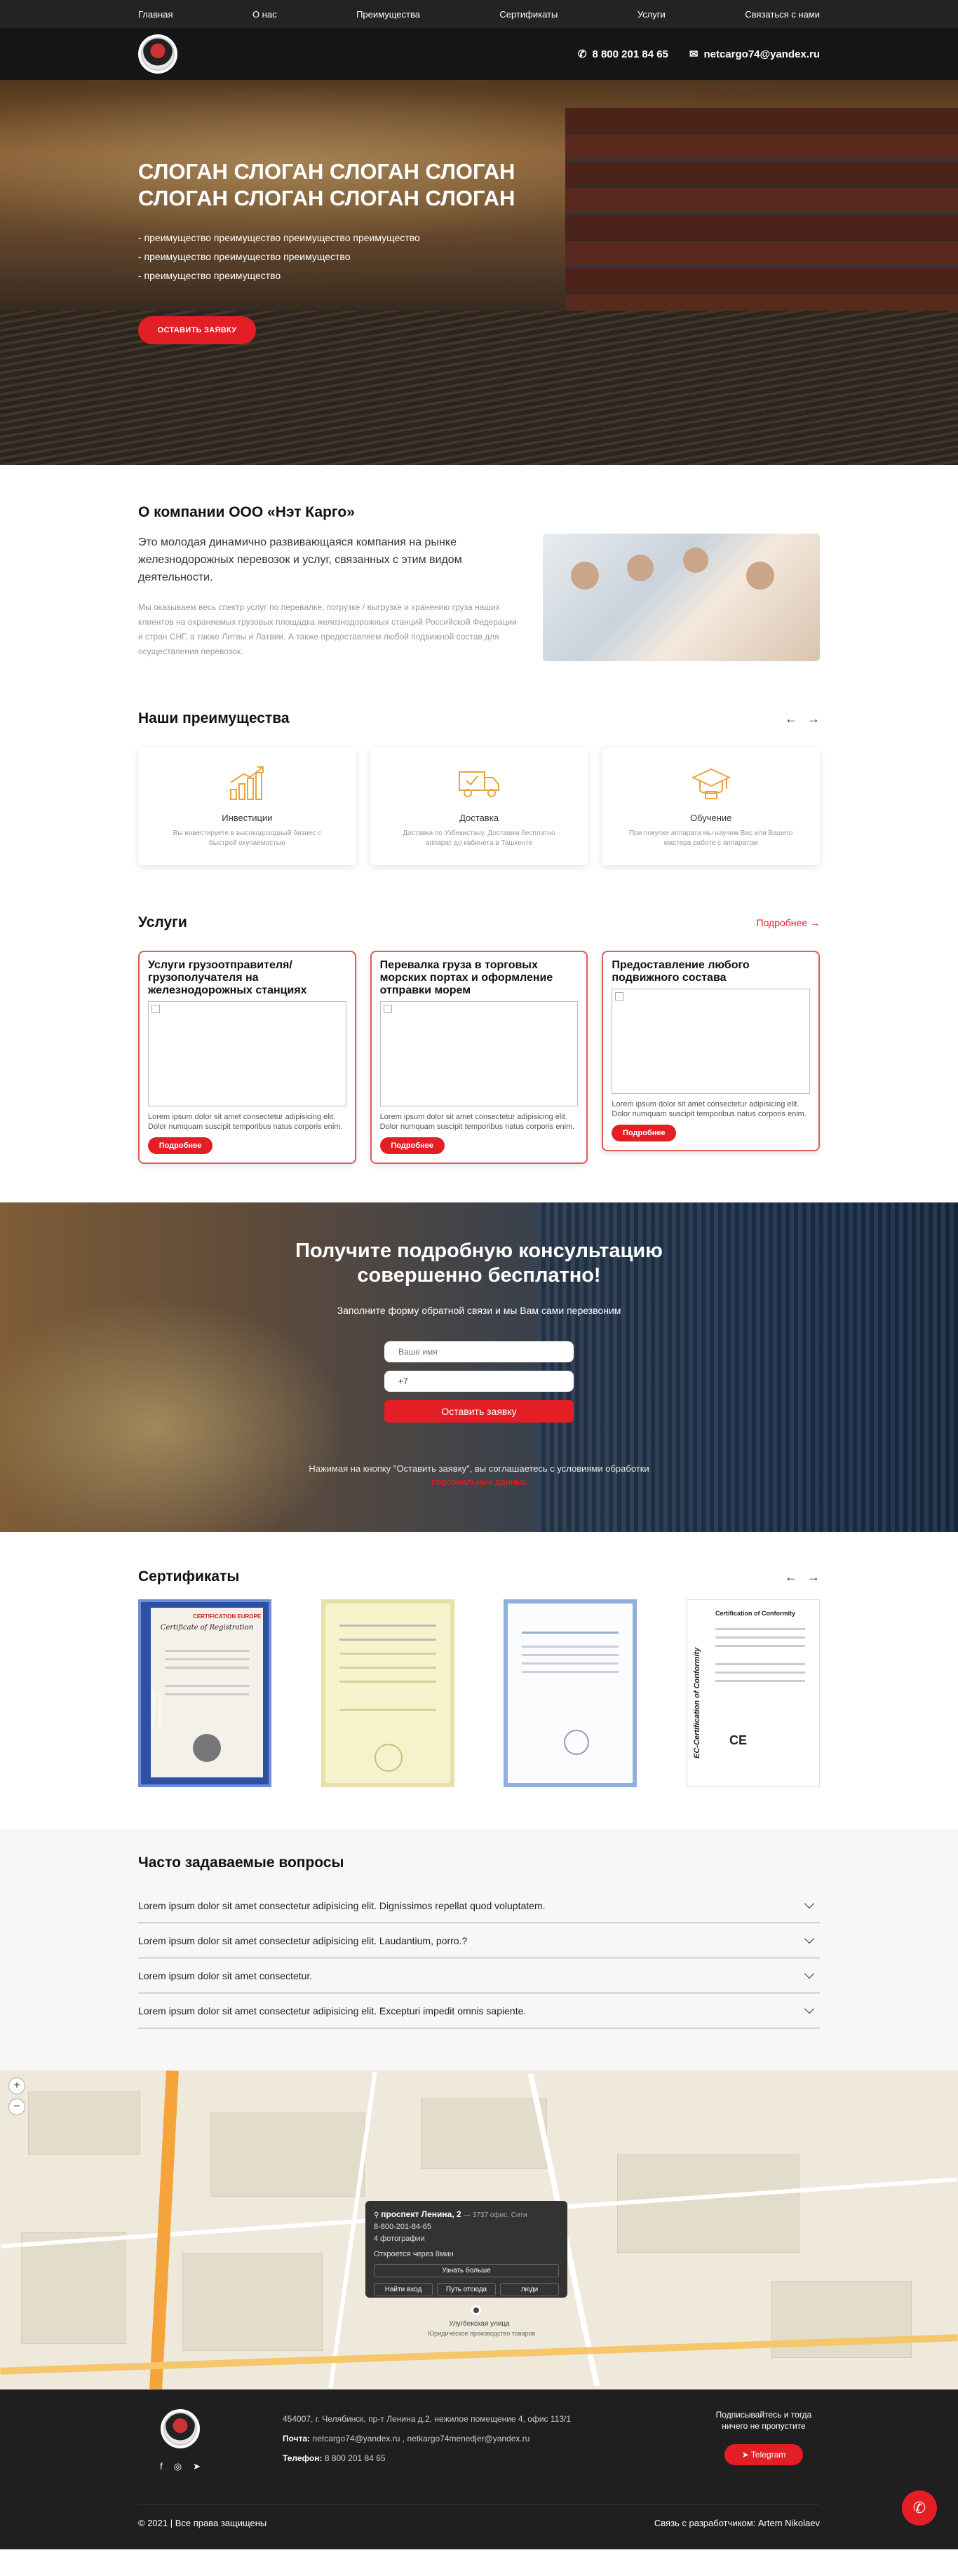 This screenshot has width=958, height=2576. I want to click on phone-icon: ✆, so click(582, 54).